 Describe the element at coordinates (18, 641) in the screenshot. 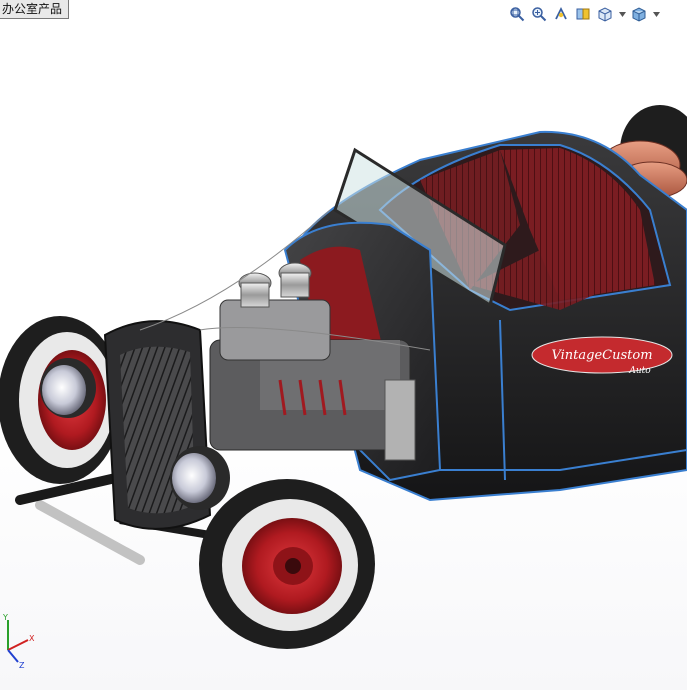

I see `reference-triad: Y X Z` at that location.